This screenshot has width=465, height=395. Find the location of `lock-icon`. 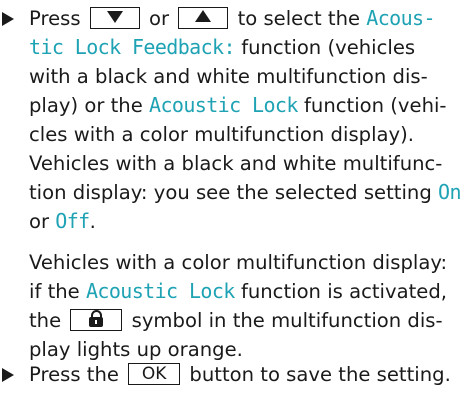

lock-icon is located at coordinates (96, 319).